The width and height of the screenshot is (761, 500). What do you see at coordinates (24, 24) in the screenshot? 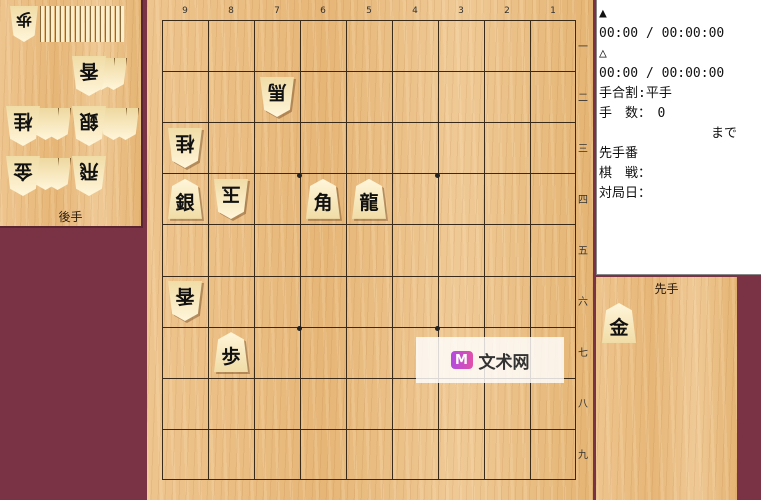
I see `gote-hand-pawn: 歩` at bounding box center [24, 24].